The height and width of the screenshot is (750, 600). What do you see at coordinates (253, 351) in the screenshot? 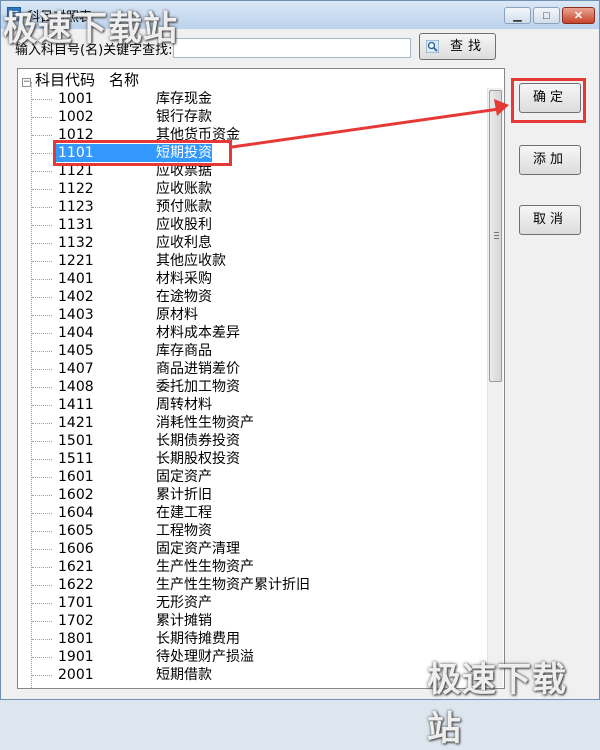
I see `tree-row: 1405 库存商品` at bounding box center [253, 351].